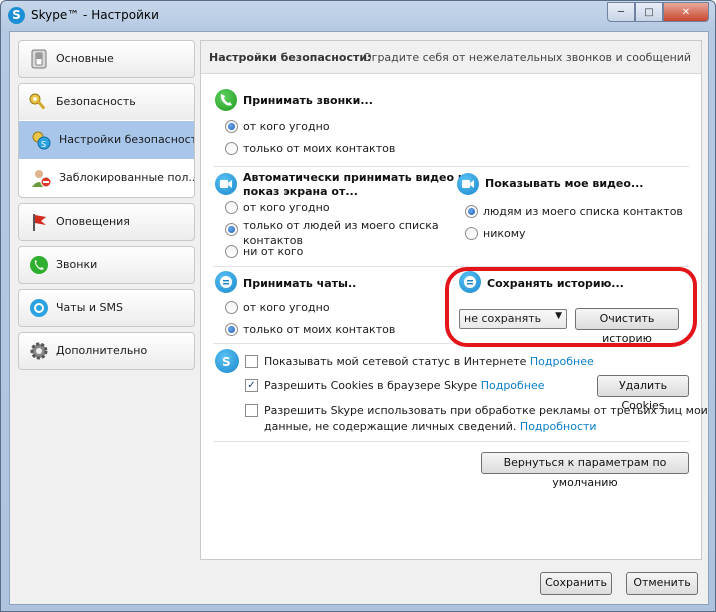  I want to click on status-more-link: Подробнее, so click(562, 361).